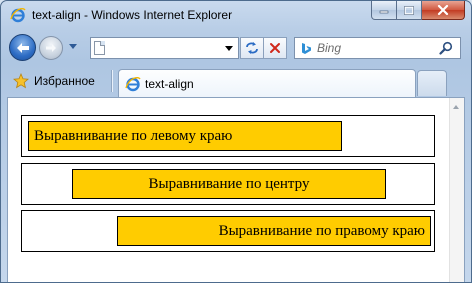 The height and width of the screenshot is (283, 472). I want to click on refresh-button, so click(252, 48).